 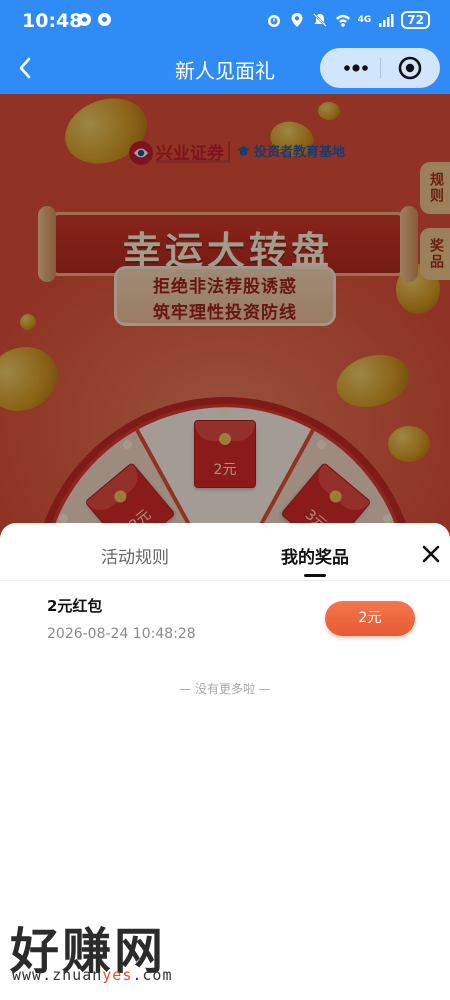 What do you see at coordinates (370, 618) in the screenshot?
I see `prize-amount-button: 2元` at bounding box center [370, 618].